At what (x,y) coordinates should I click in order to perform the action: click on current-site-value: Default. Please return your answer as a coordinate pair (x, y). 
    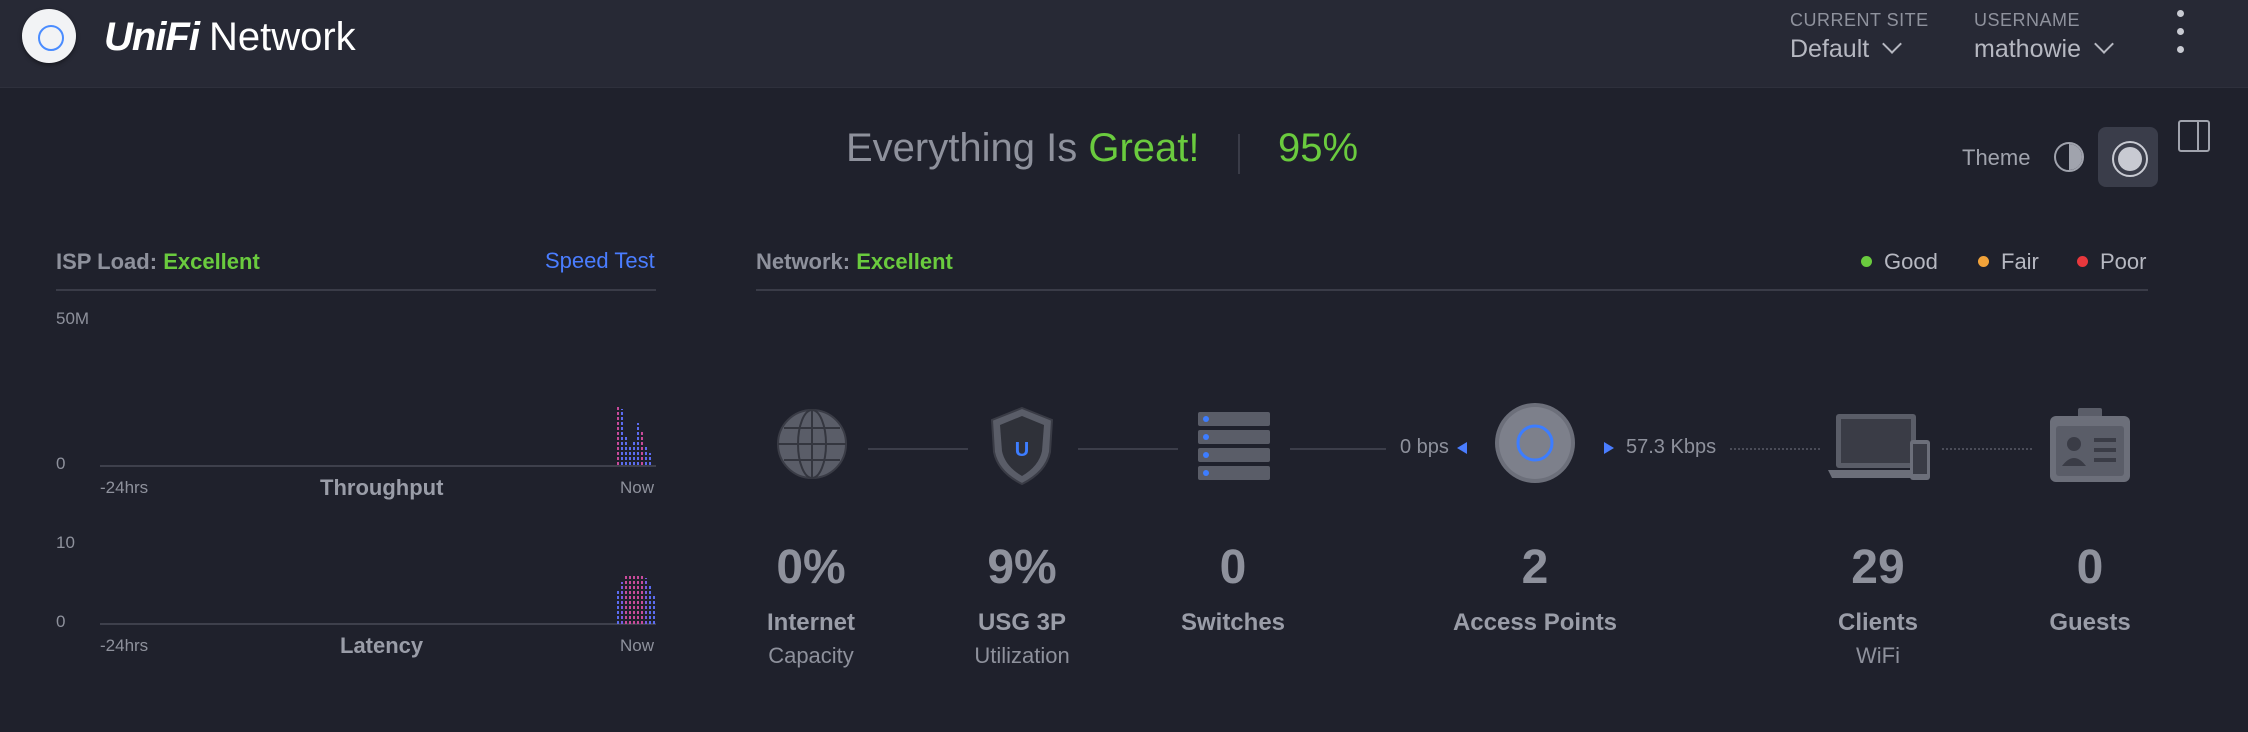
    Looking at the image, I should click on (1830, 49).